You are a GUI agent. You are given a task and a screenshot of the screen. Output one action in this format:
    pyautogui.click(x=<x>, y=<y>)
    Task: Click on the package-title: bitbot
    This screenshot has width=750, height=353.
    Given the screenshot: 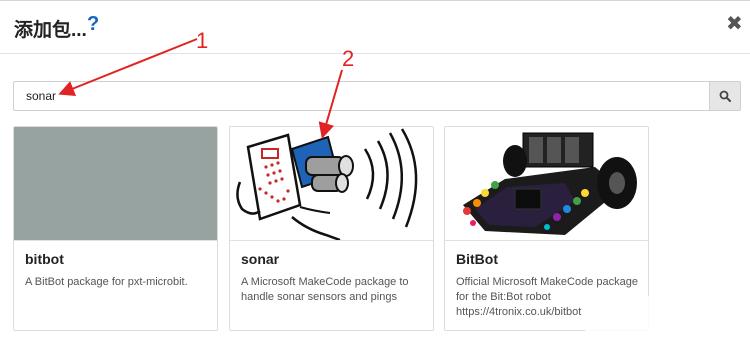 What is the action you would take?
    pyautogui.click(x=44, y=259)
    